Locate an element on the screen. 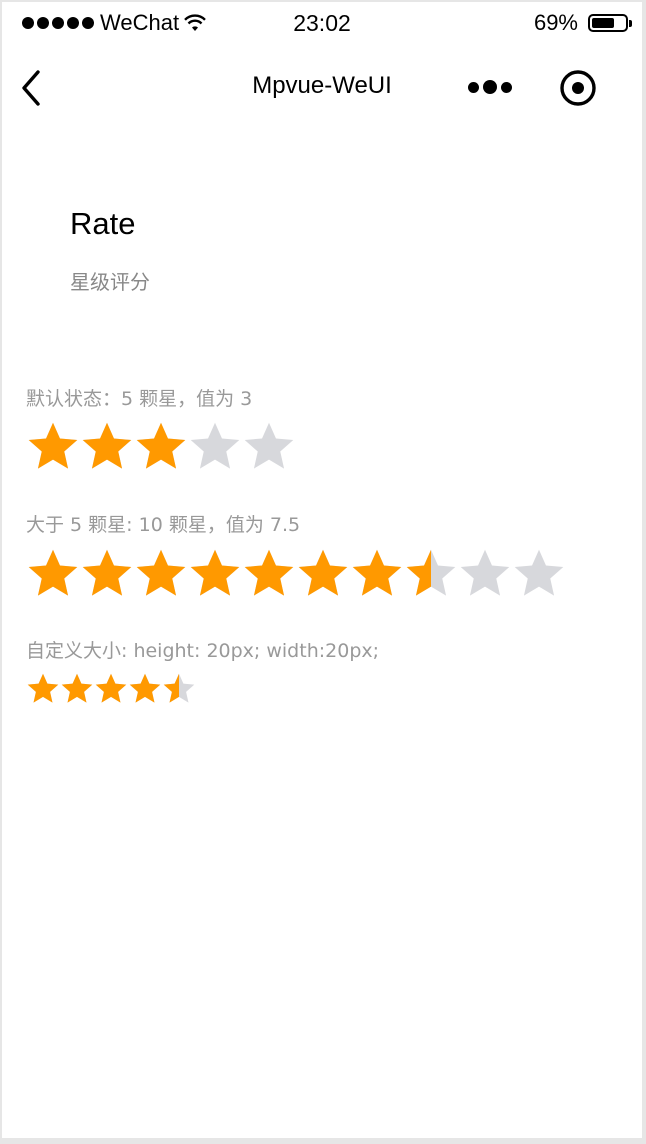  rate-ten-stars is located at coordinates (296, 574).